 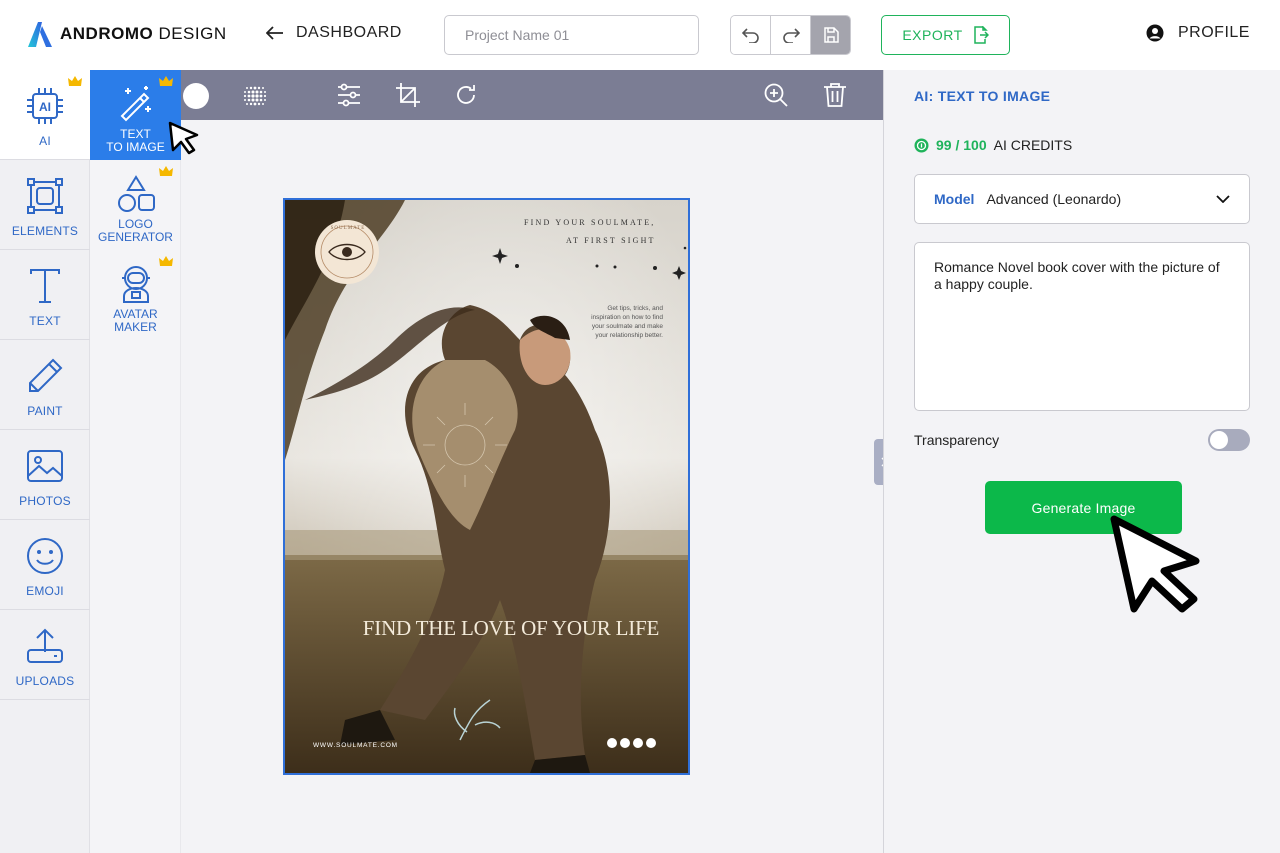 I want to click on toggle-knob, so click(x=1219, y=440).